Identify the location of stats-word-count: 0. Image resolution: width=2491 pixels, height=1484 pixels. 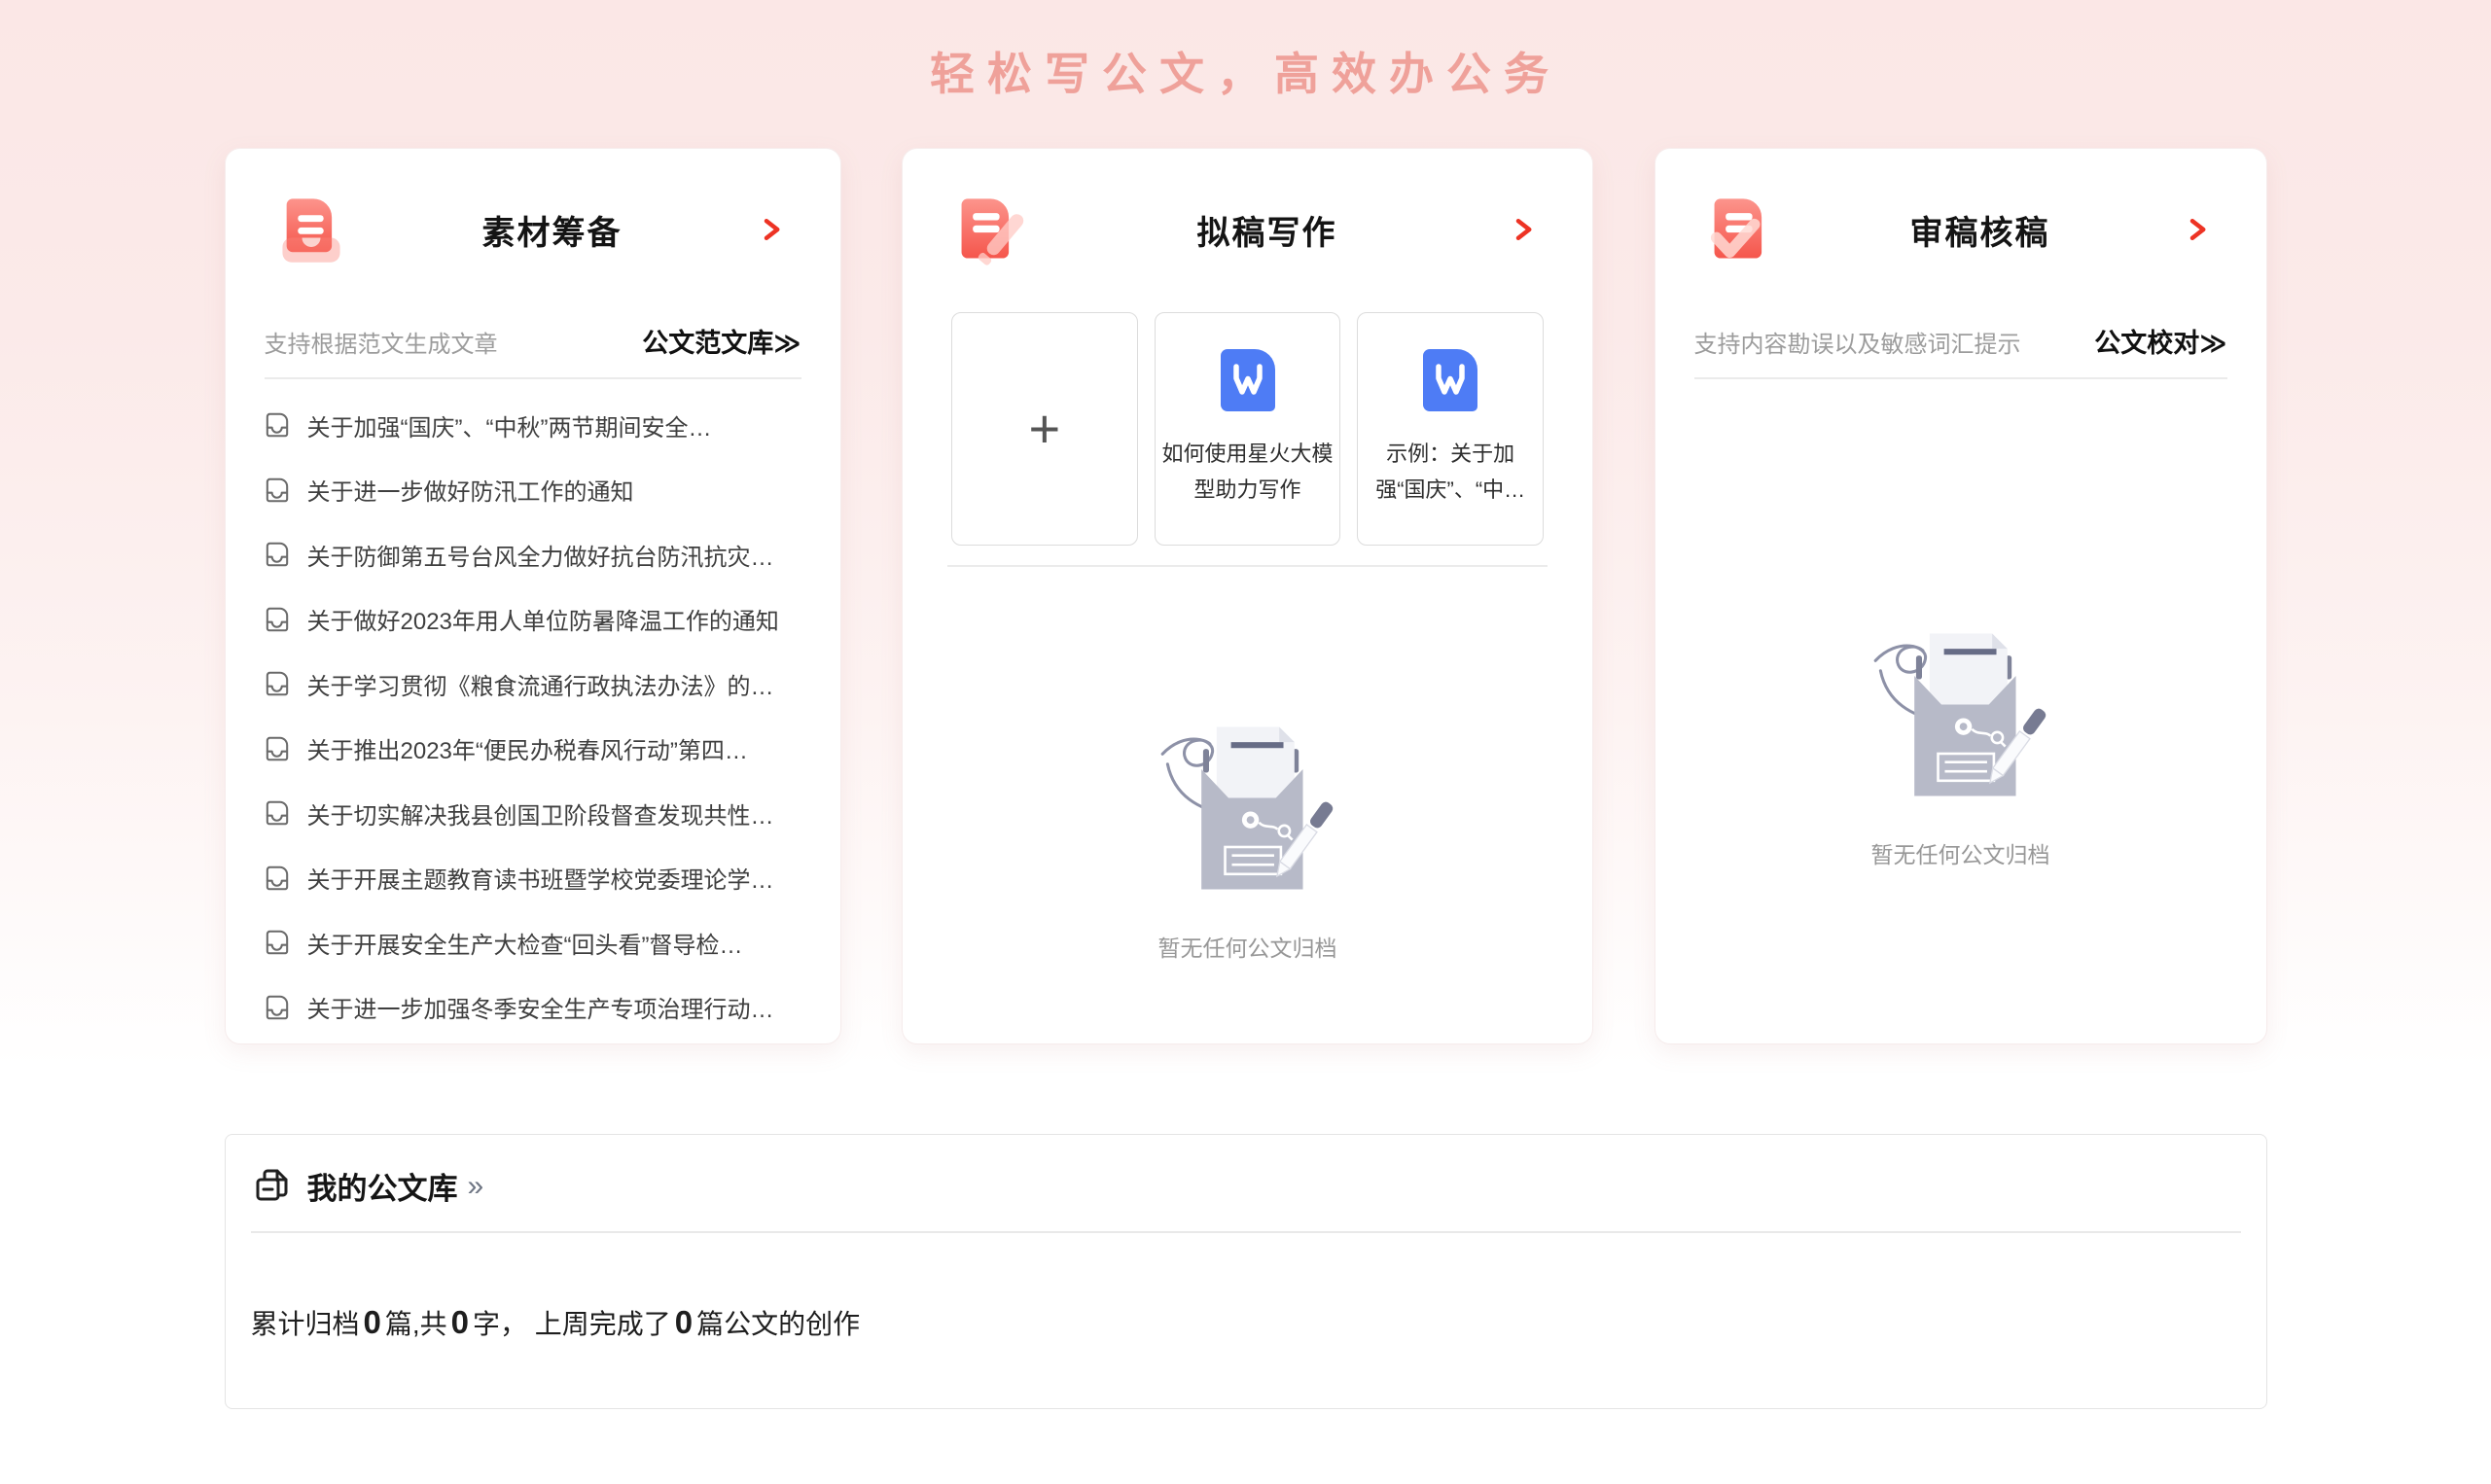
(460, 1322).